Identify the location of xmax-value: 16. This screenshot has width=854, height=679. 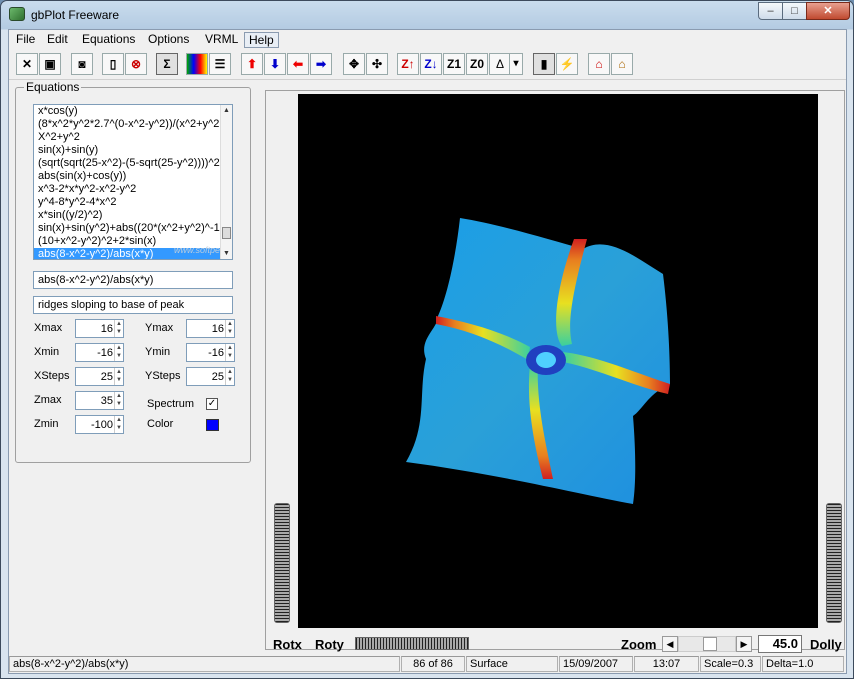
(106, 329).